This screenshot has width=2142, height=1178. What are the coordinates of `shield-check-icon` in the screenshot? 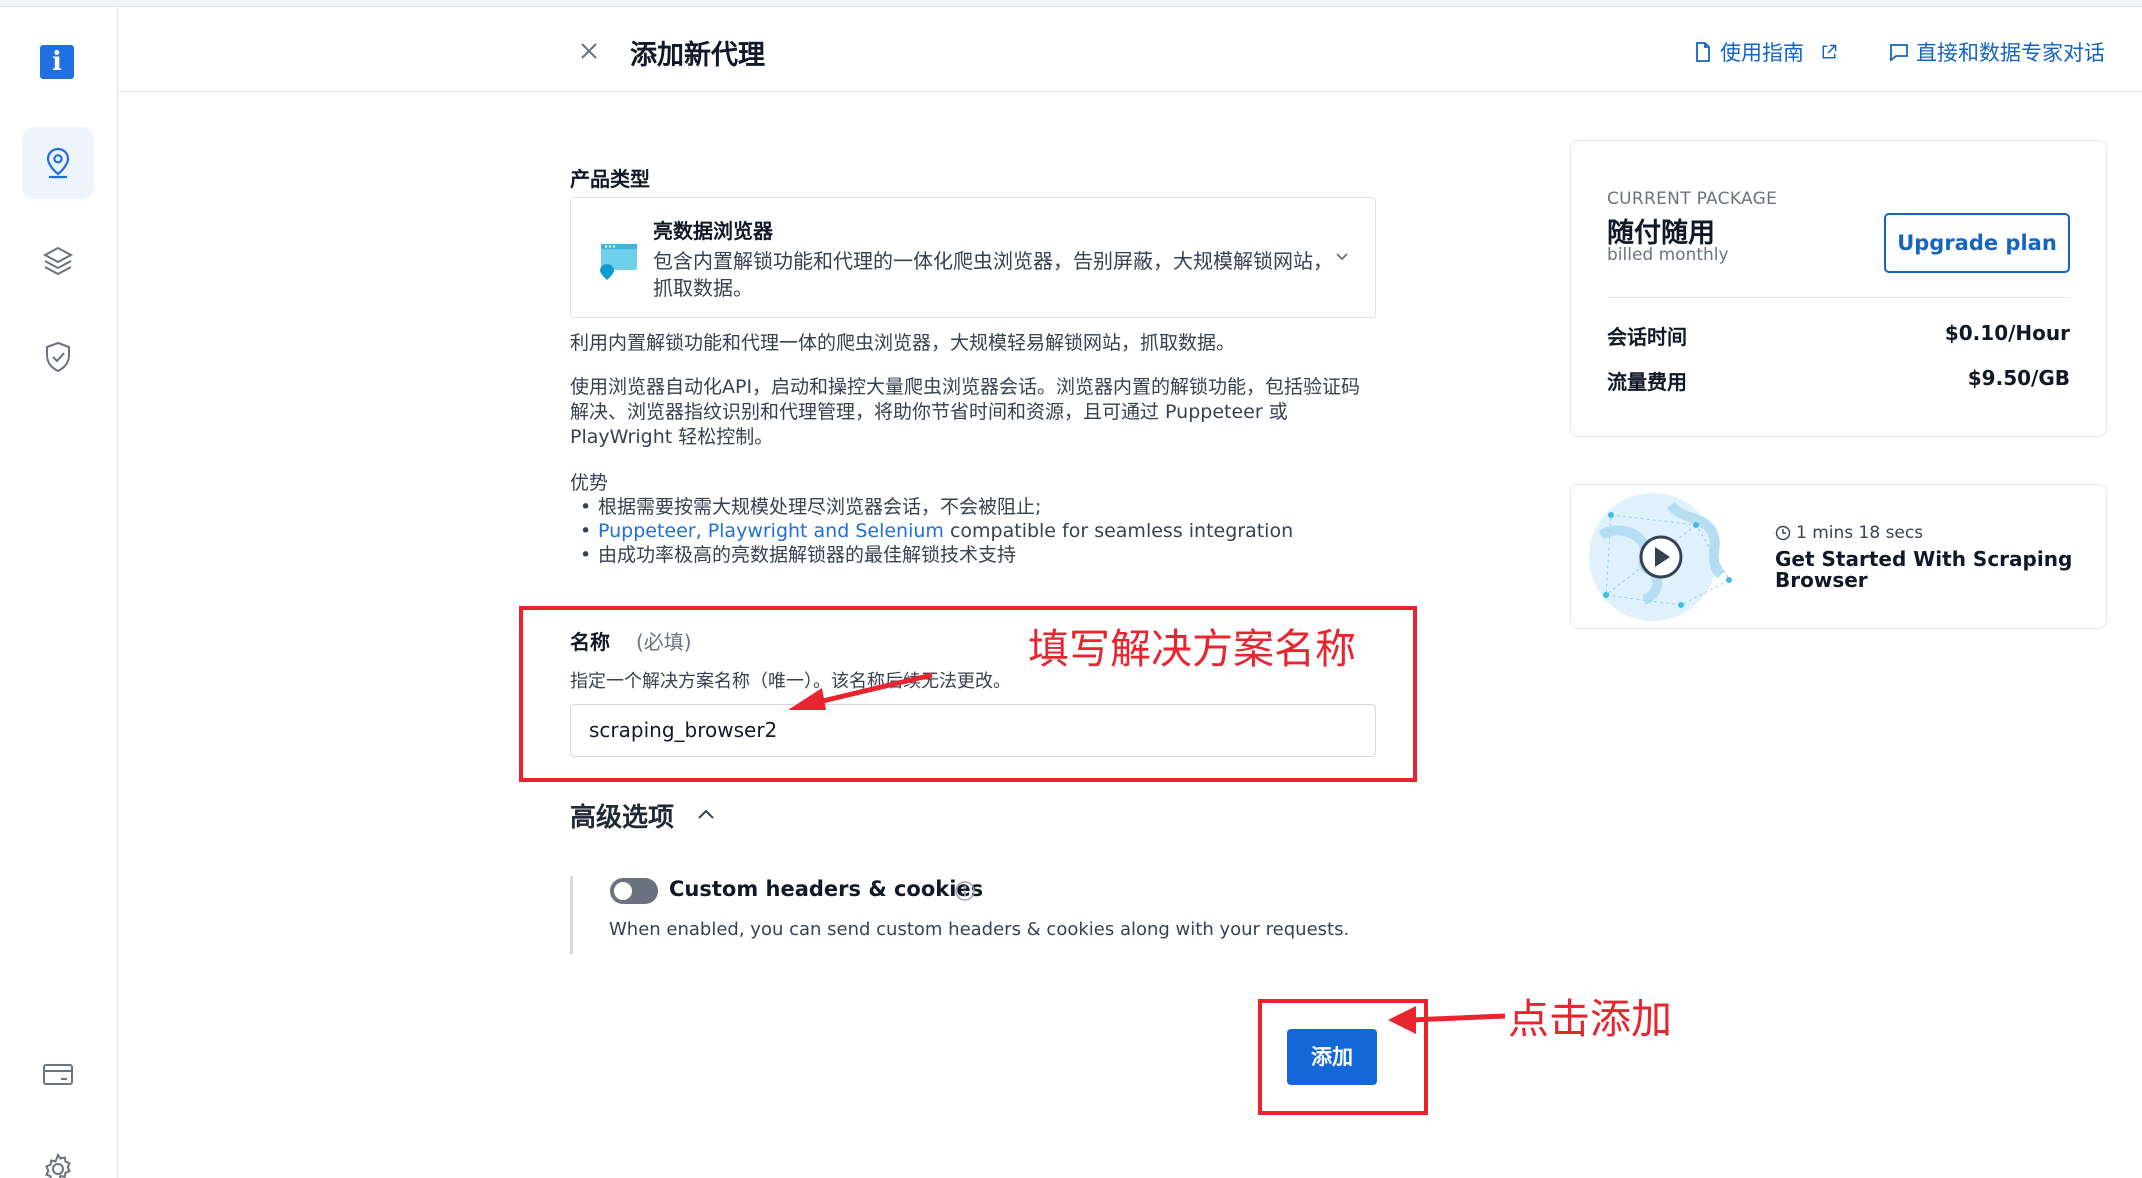 It's located at (58, 357).